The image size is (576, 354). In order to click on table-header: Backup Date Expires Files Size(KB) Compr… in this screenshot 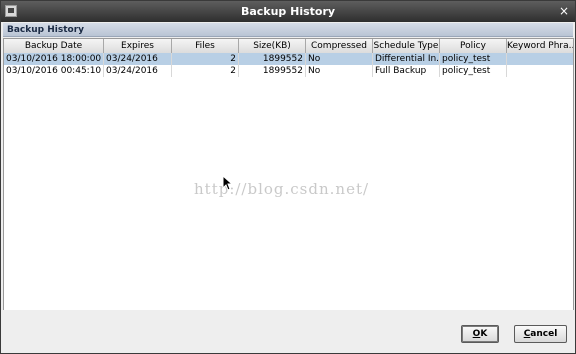, I will do `click(288, 46)`.